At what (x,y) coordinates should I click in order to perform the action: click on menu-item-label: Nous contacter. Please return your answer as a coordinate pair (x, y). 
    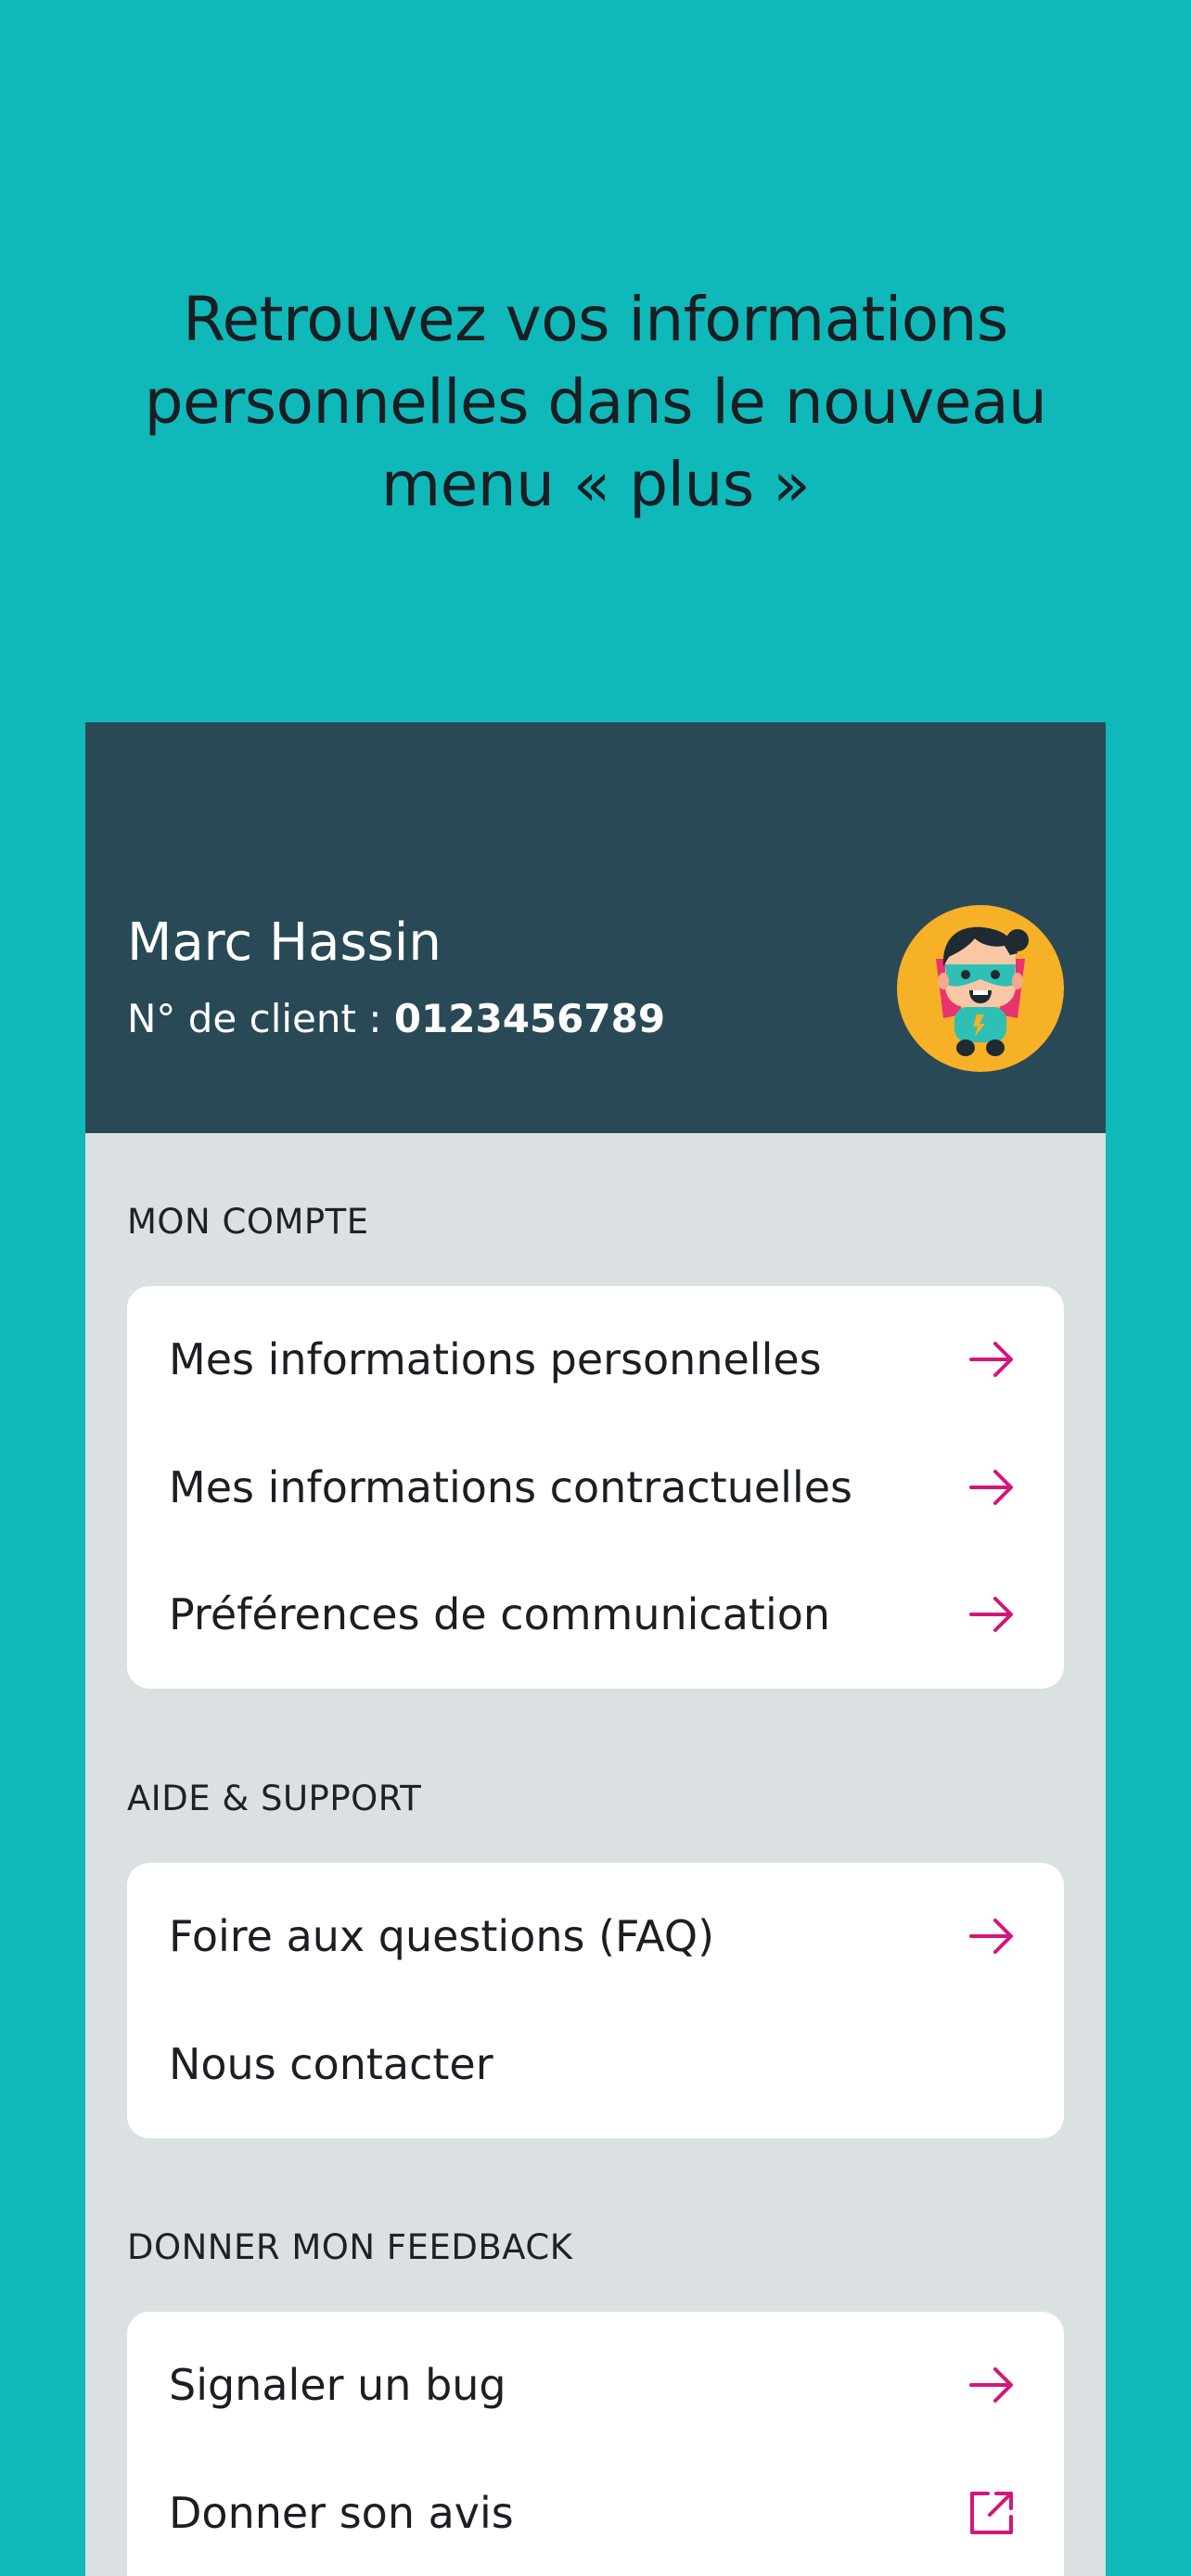
    Looking at the image, I should click on (331, 2064).